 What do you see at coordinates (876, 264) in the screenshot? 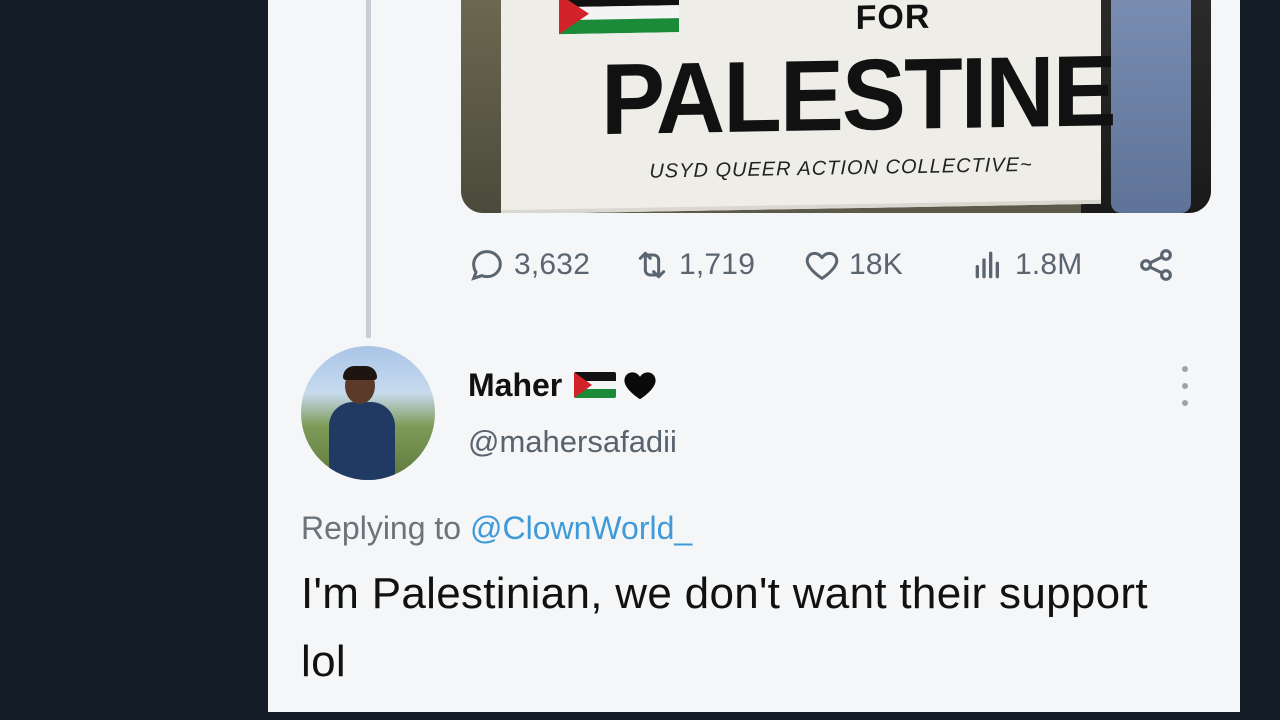
I see `like-count: 18K` at bounding box center [876, 264].